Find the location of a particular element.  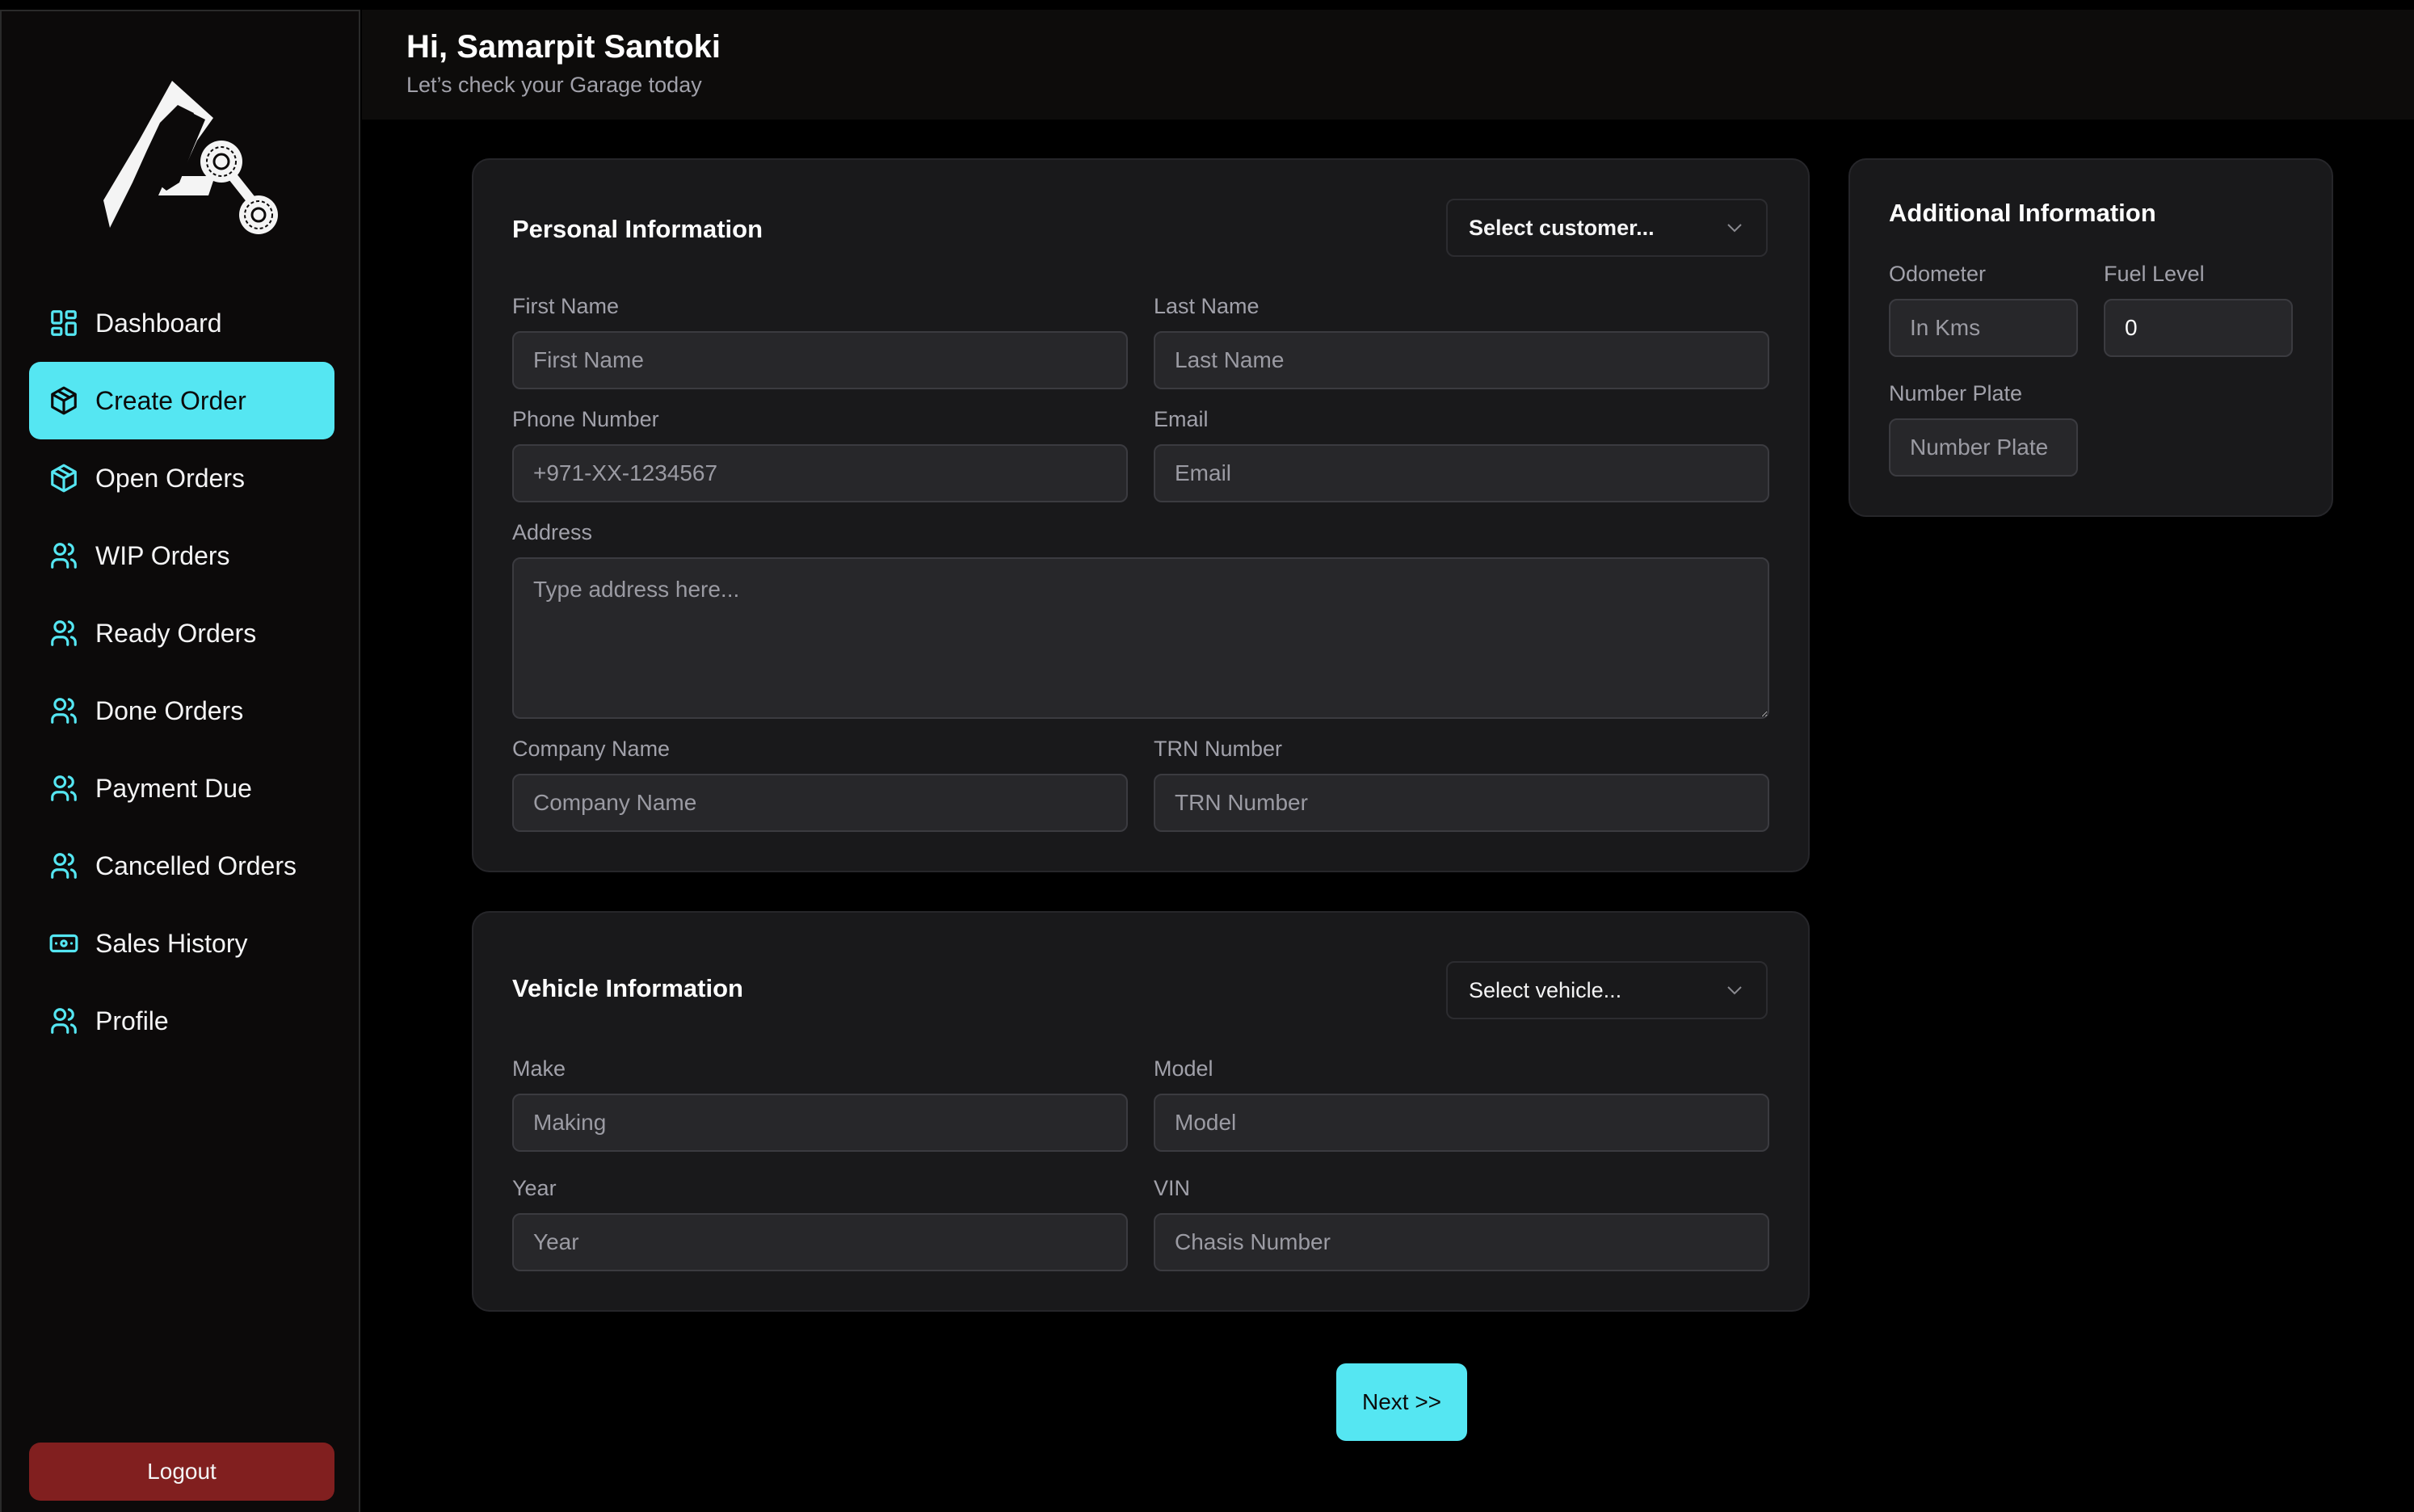

greeting-subtitle: Let’s check your Garage today is located at coordinates (554, 85).